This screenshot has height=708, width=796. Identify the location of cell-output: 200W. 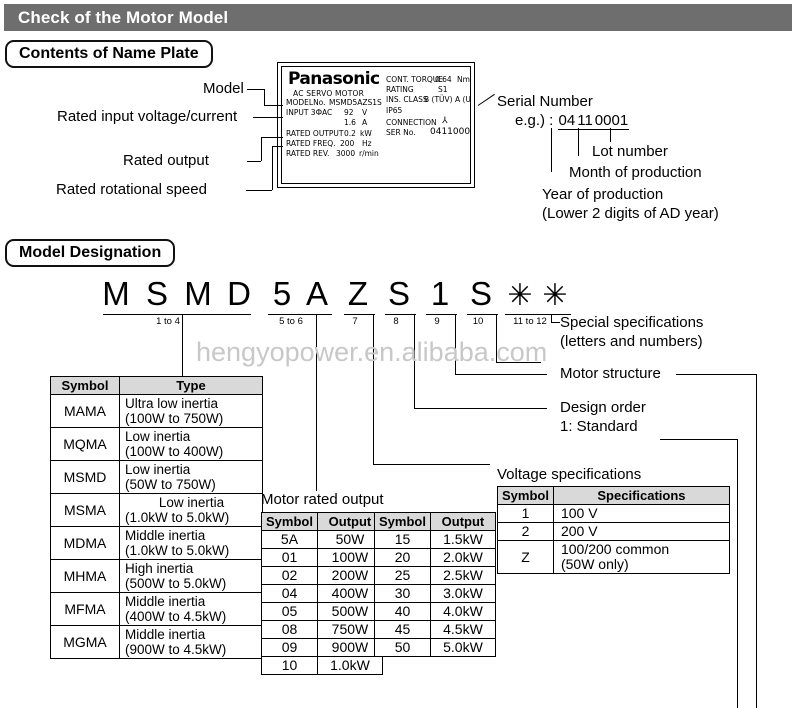
(349, 575).